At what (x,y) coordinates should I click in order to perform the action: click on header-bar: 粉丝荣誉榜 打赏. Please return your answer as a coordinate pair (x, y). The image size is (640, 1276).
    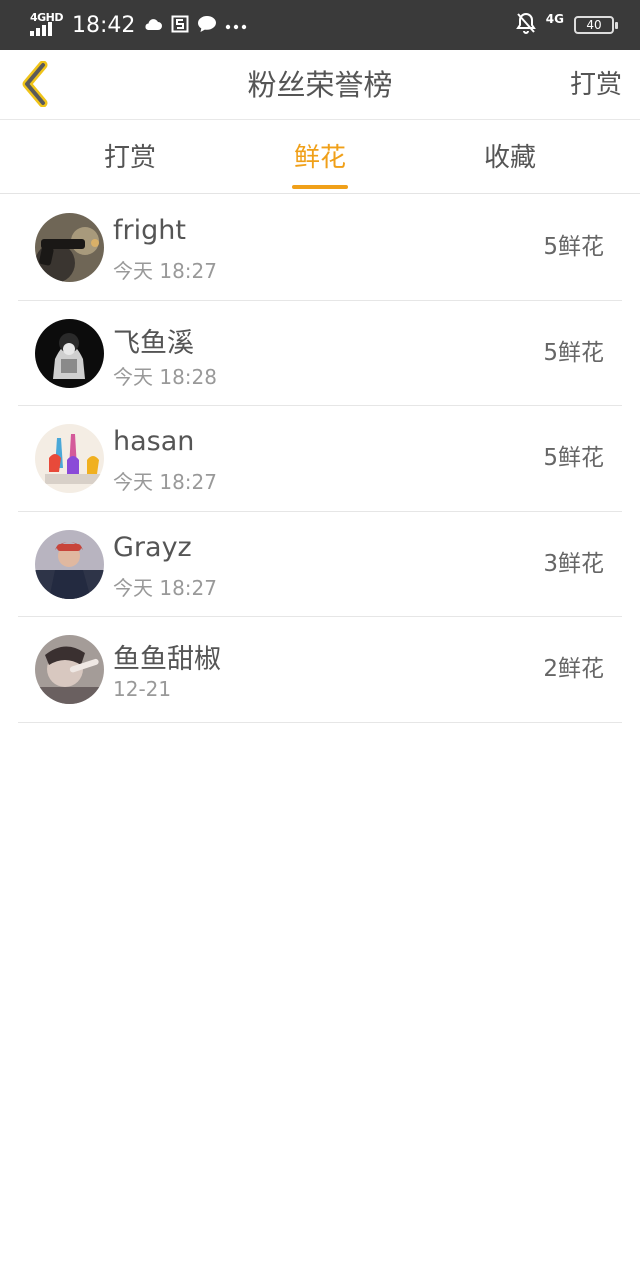
    Looking at the image, I should click on (320, 85).